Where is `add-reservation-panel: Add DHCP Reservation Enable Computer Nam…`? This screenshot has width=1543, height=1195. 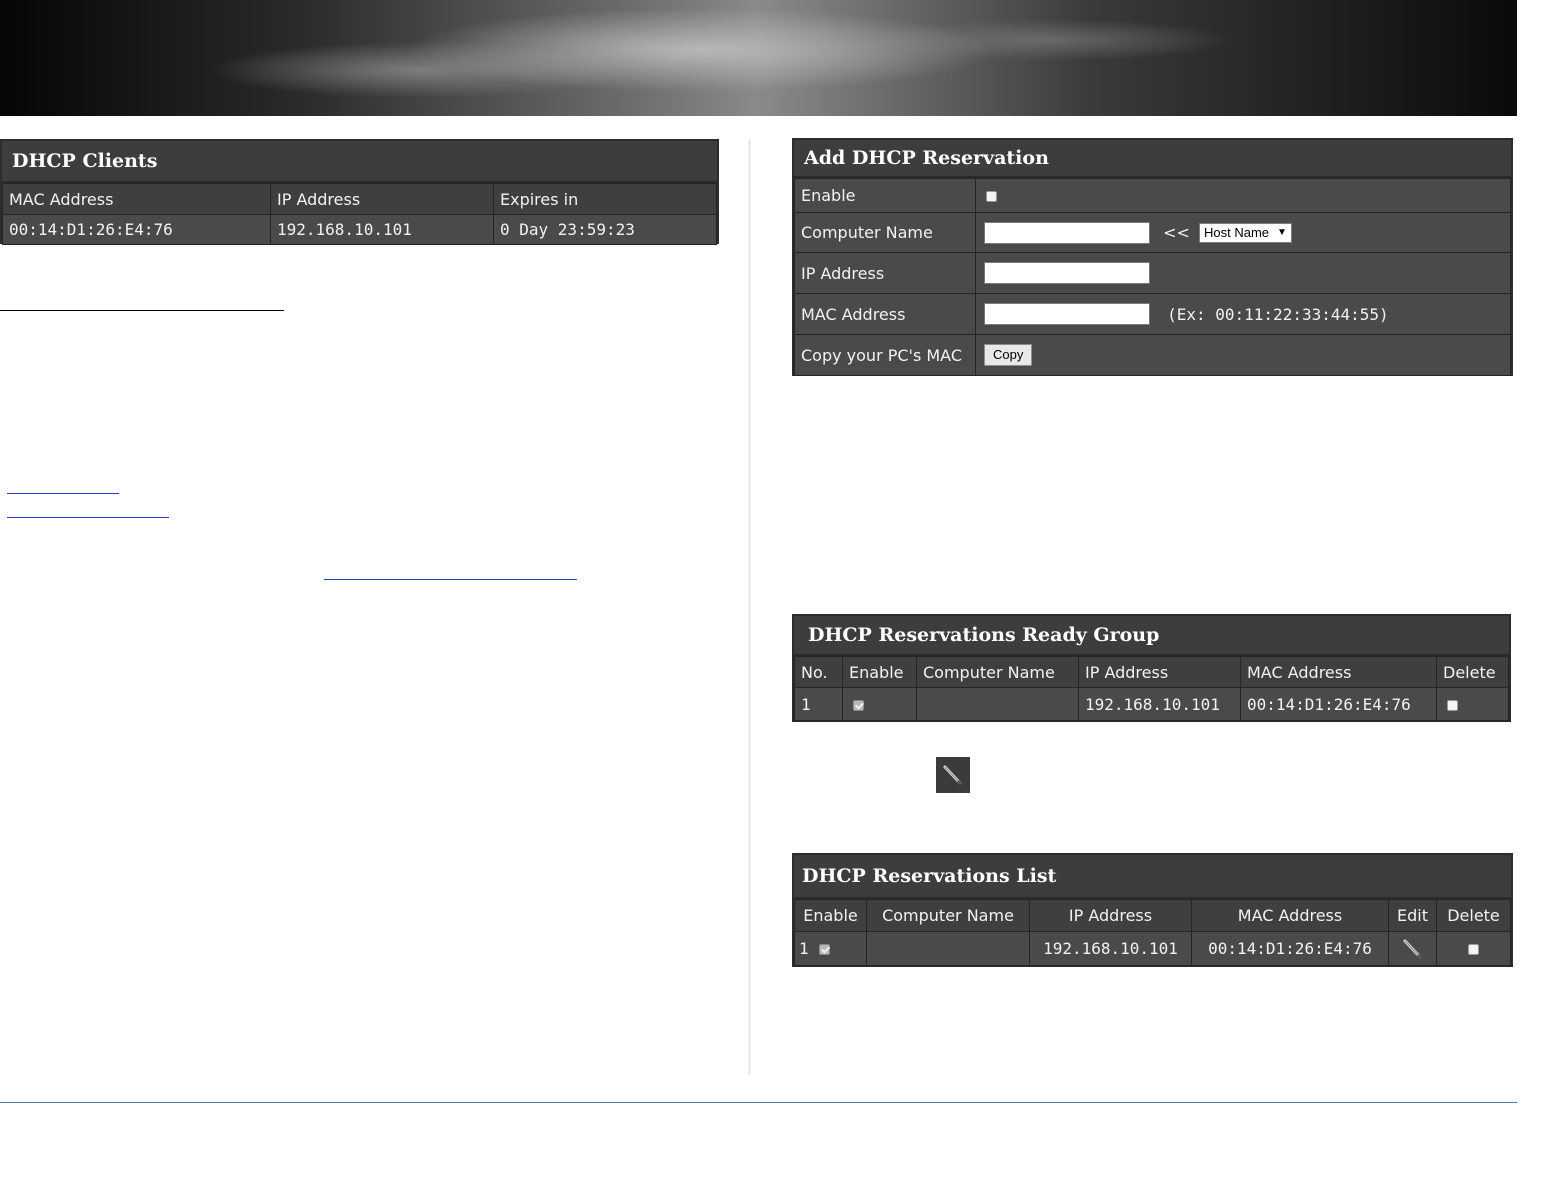
add-reservation-panel: Add DHCP Reservation Enable Computer Nam… is located at coordinates (1152, 257).